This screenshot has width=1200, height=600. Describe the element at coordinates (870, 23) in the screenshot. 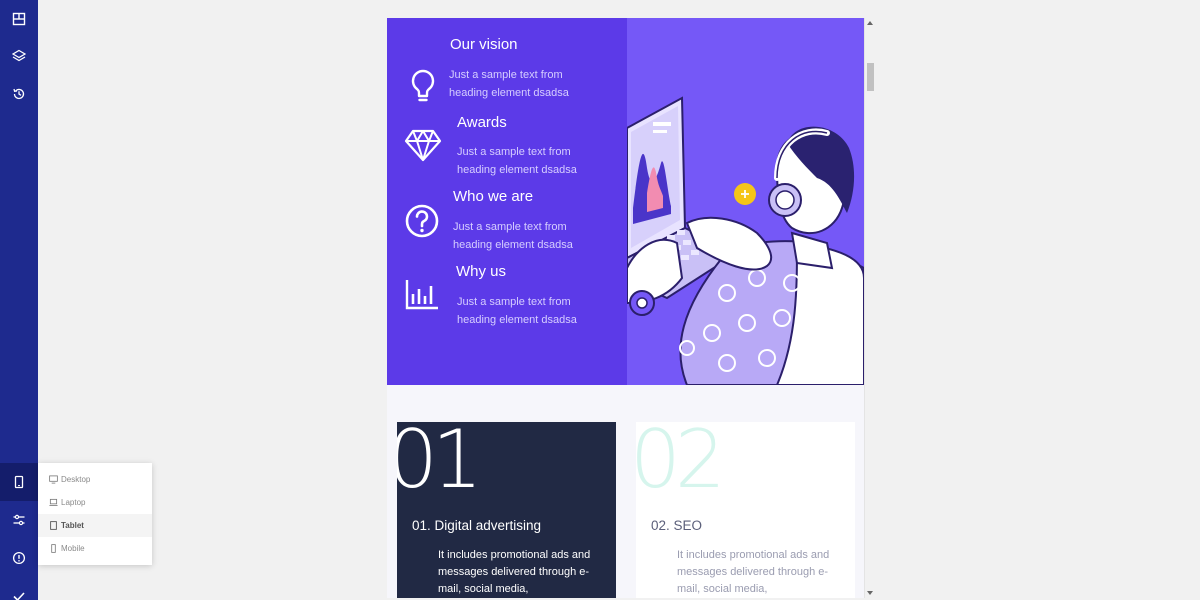

I see `scroll-up-arrow-icon` at that location.